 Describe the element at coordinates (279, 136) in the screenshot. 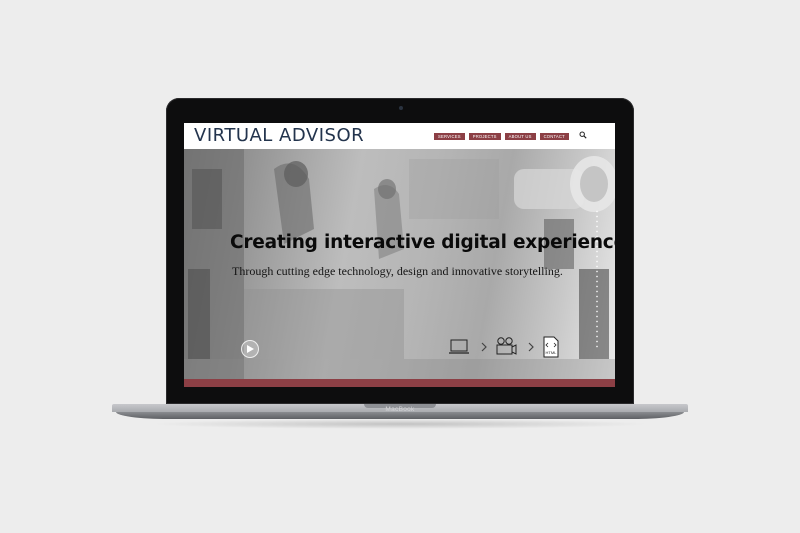

I see `site-logo: VIRTUAL ADVISOR` at that location.